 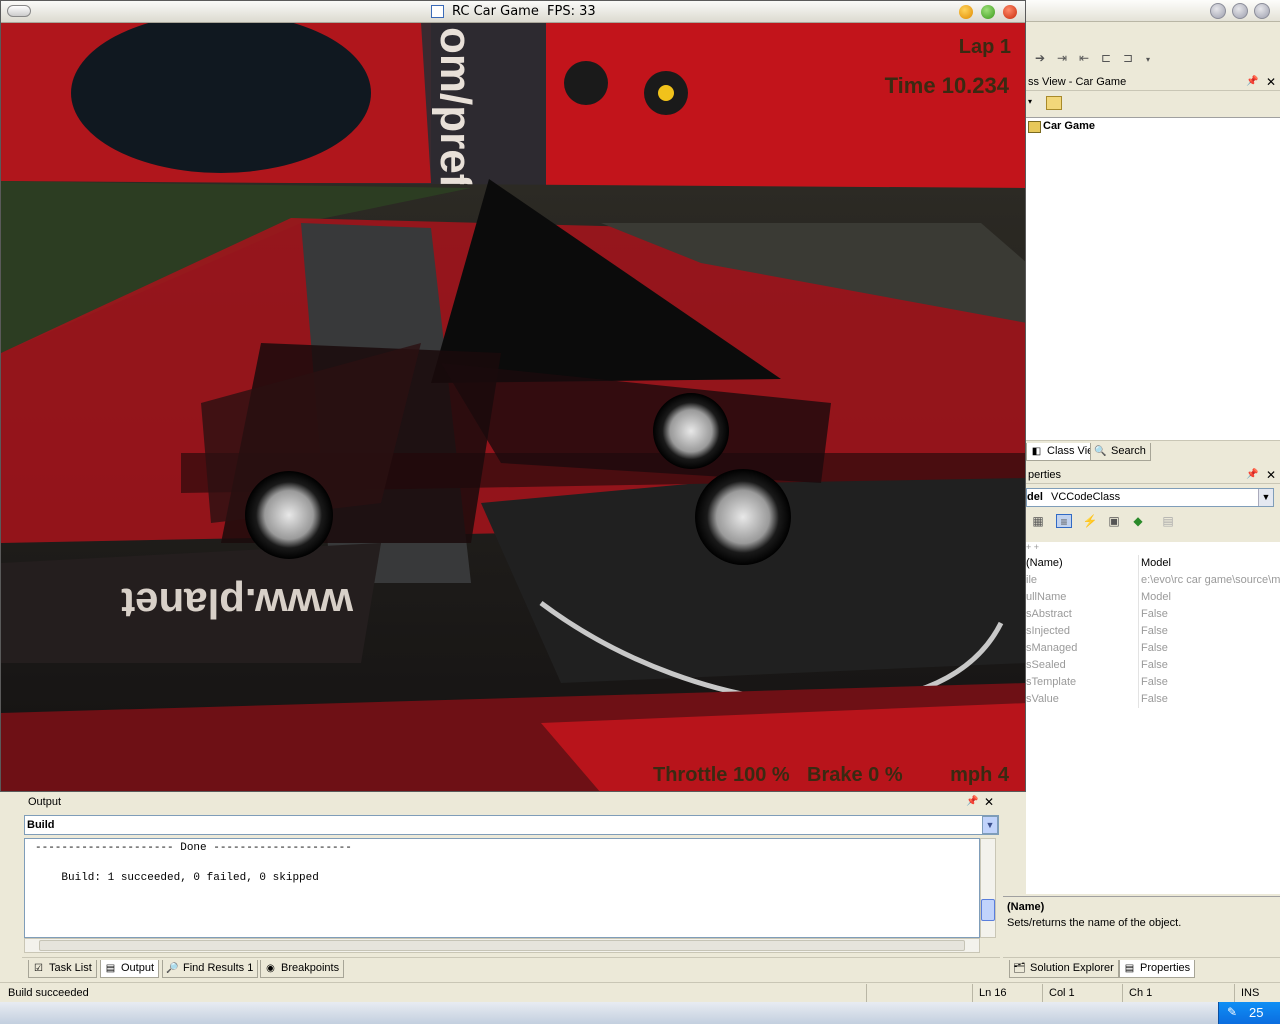 I want to click on system-tray: ✎ 25, so click(x=1249, y=1013).